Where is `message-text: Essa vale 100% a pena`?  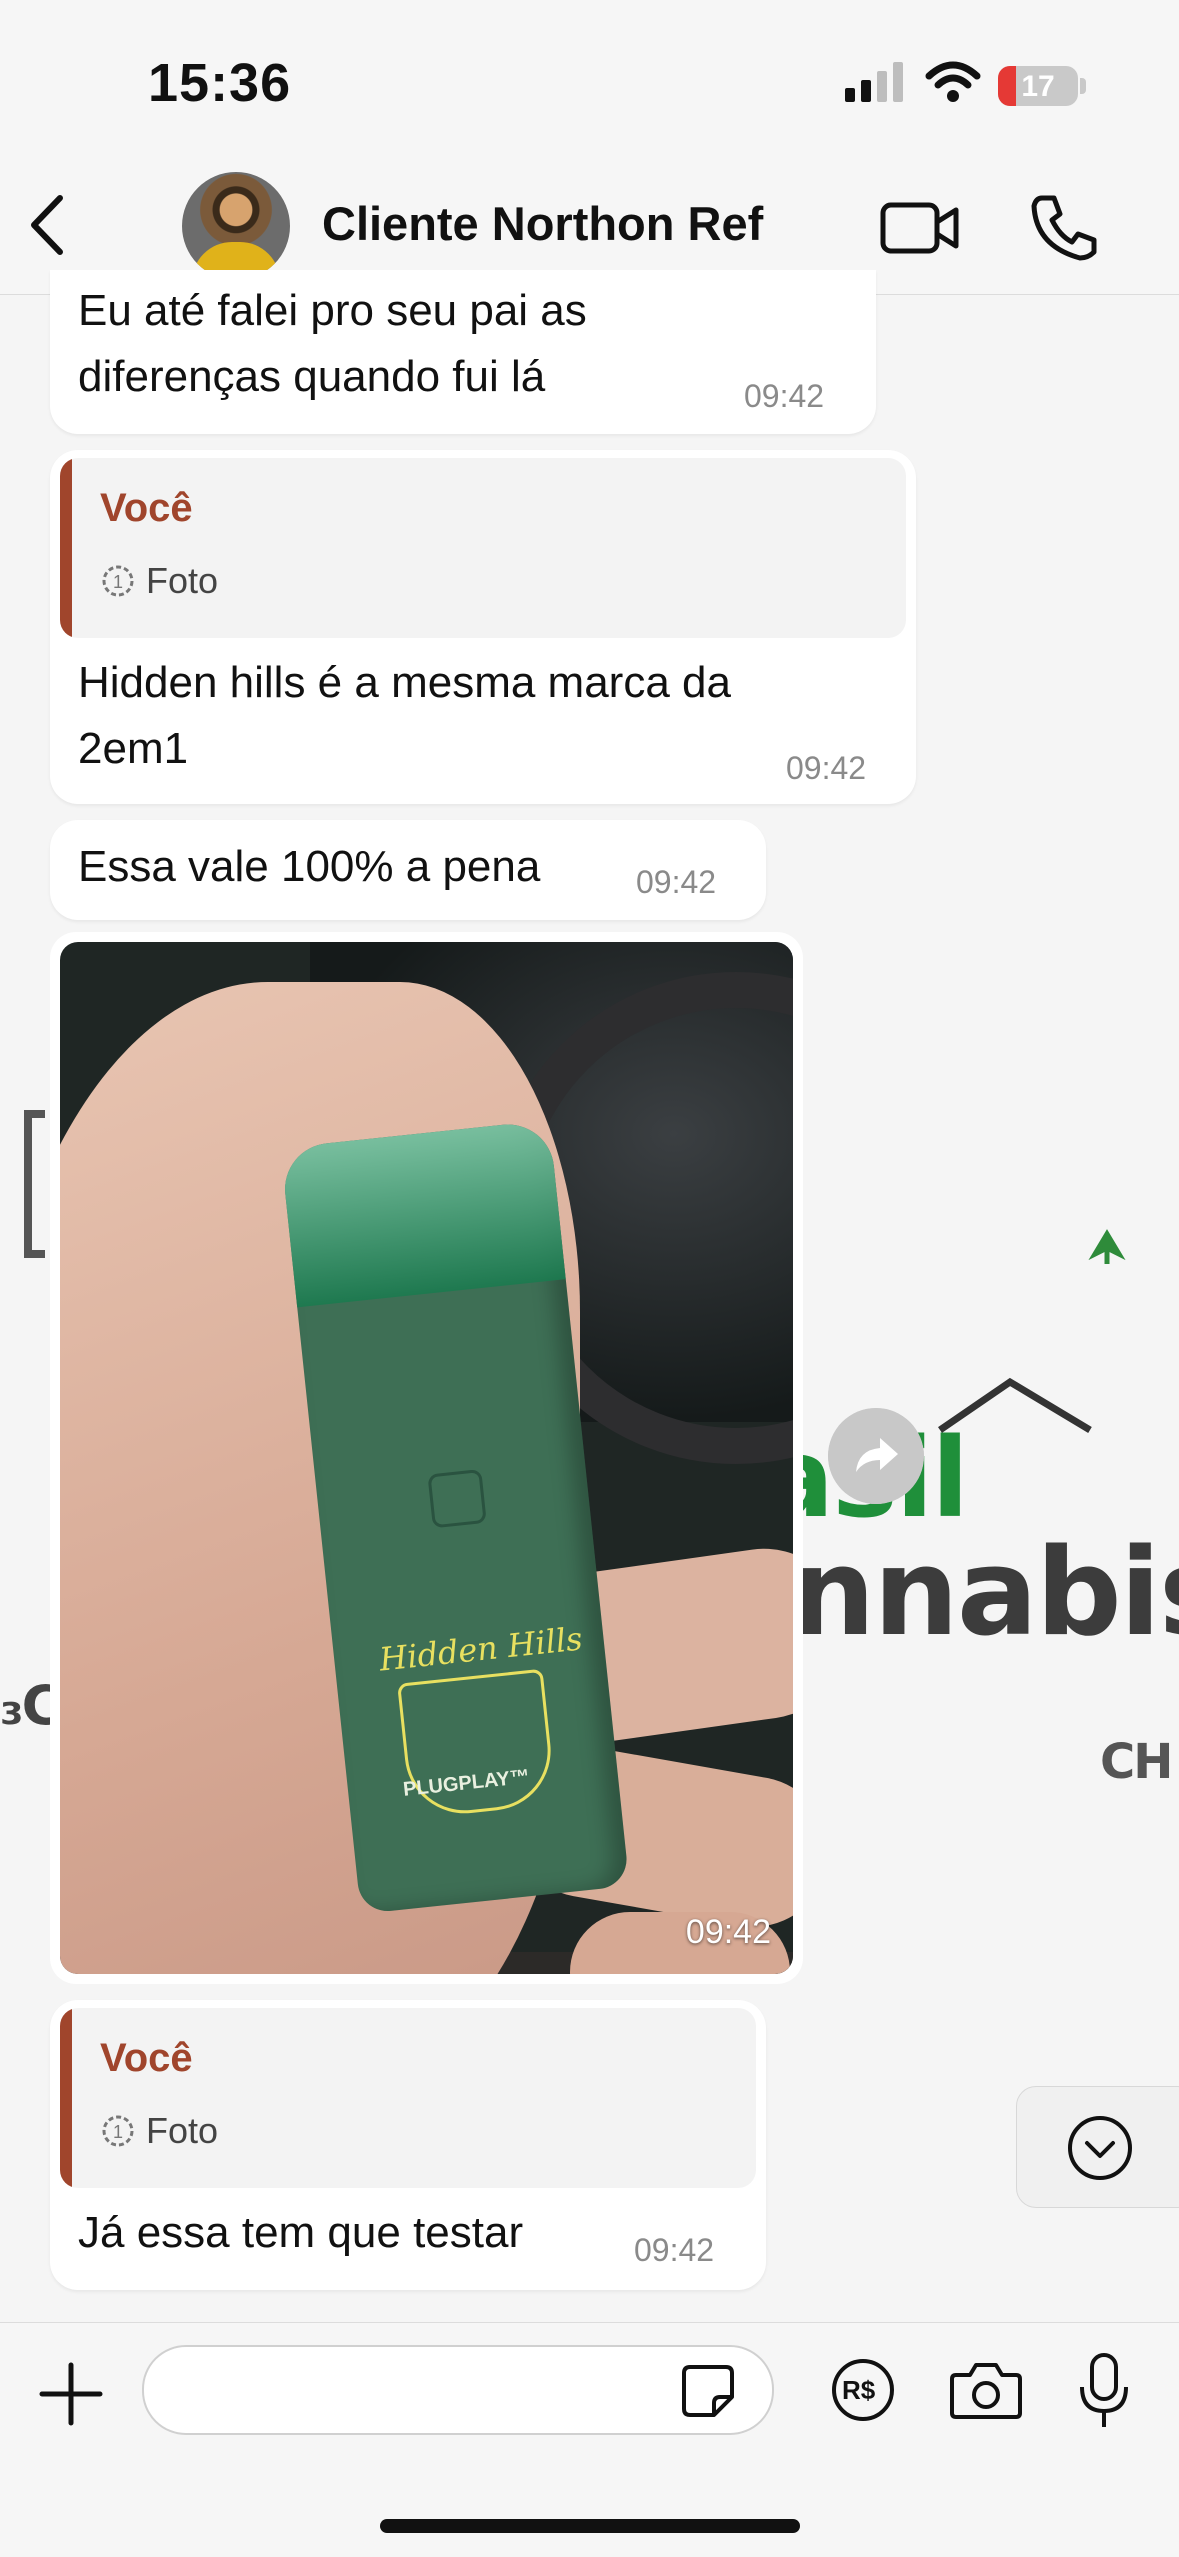 message-text: Essa vale 100% a pena is located at coordinates (309, 866).